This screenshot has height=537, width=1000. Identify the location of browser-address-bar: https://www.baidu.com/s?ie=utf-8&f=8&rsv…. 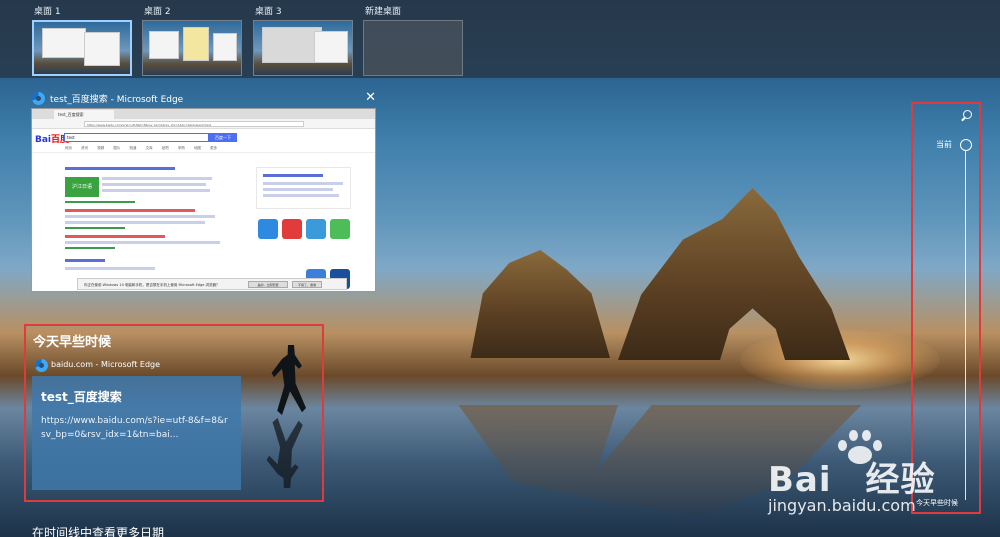
(203, 124).